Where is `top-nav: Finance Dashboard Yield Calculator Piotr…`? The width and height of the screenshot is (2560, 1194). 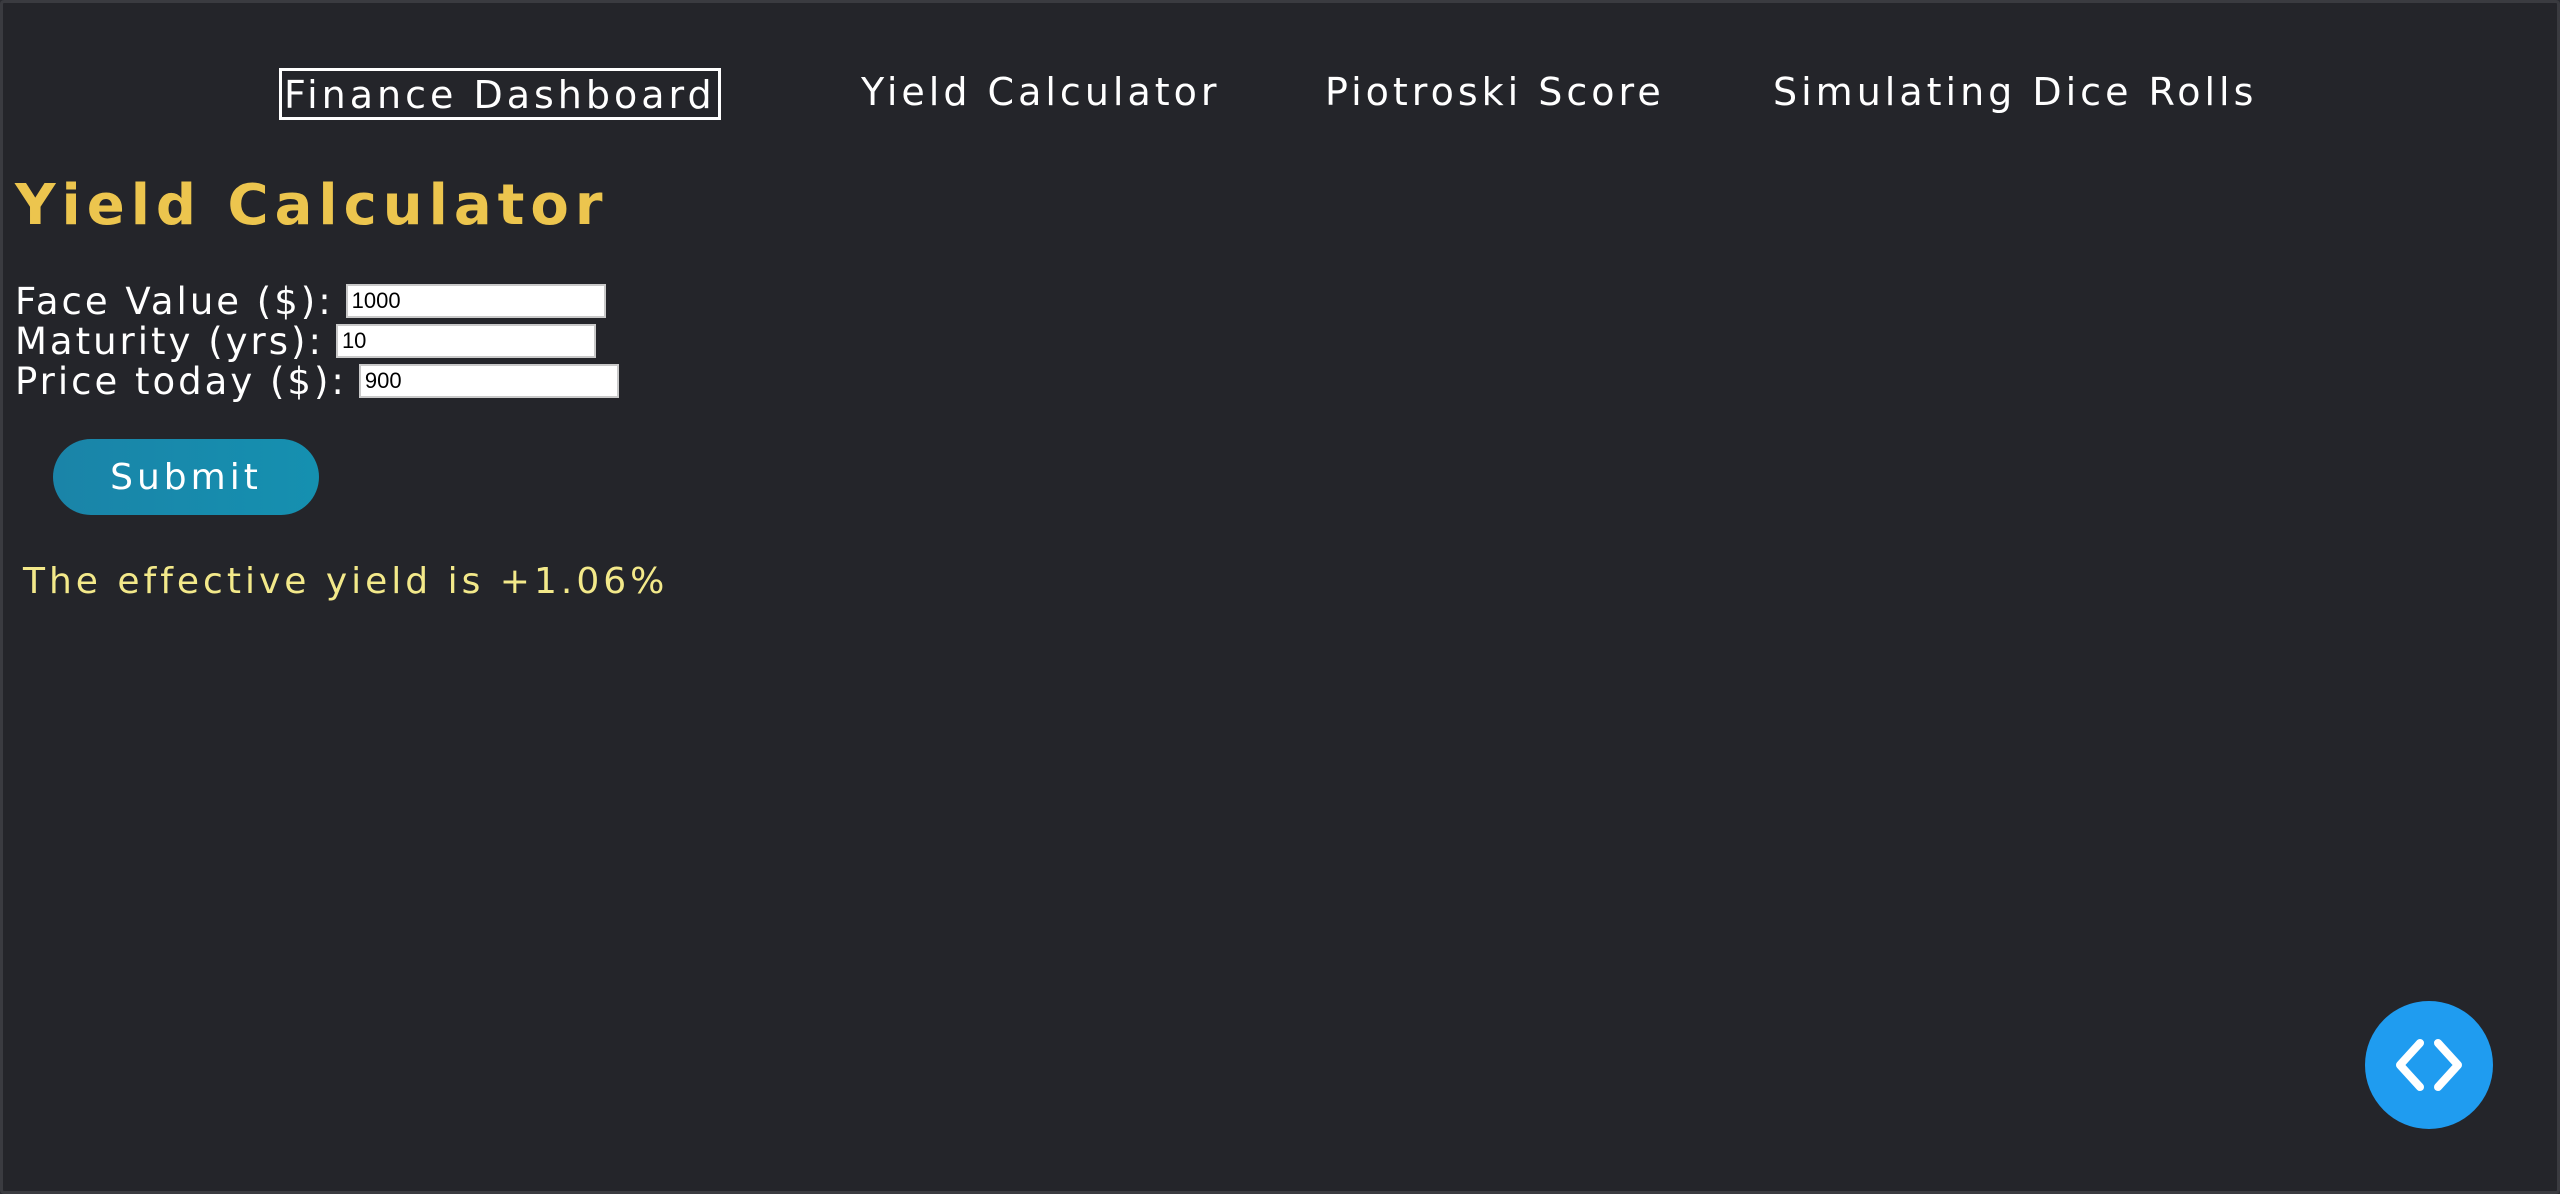 top-nav: Finance Dashboard Yield Calculator Piotr… is located at coordinates (1280, 94).